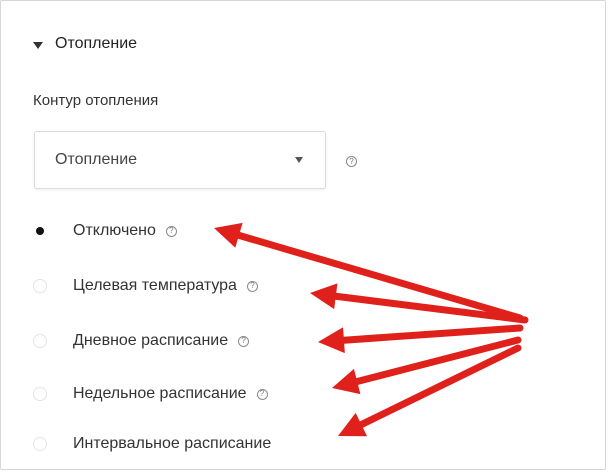 This screenshot has height=472, width=608. I want to click on dropdown-arrow-icon, so click(299, 160).